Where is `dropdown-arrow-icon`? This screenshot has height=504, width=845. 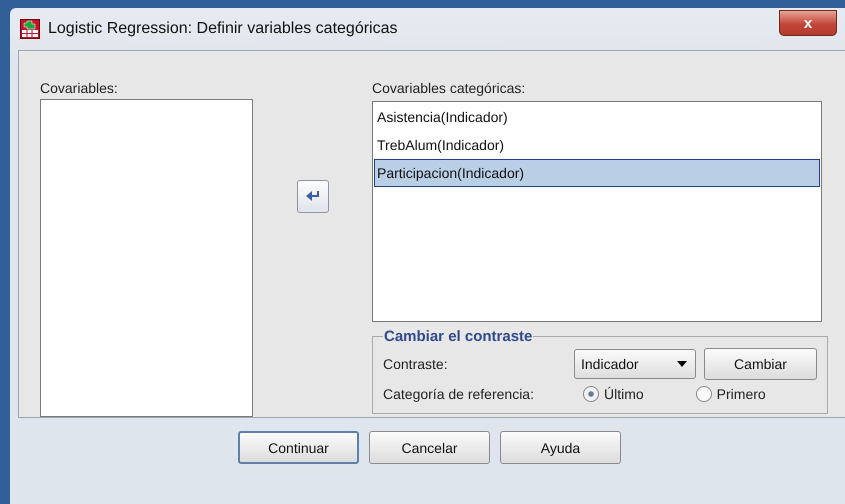
dropdown-arrow-icon is located at coordinates (682, 364).